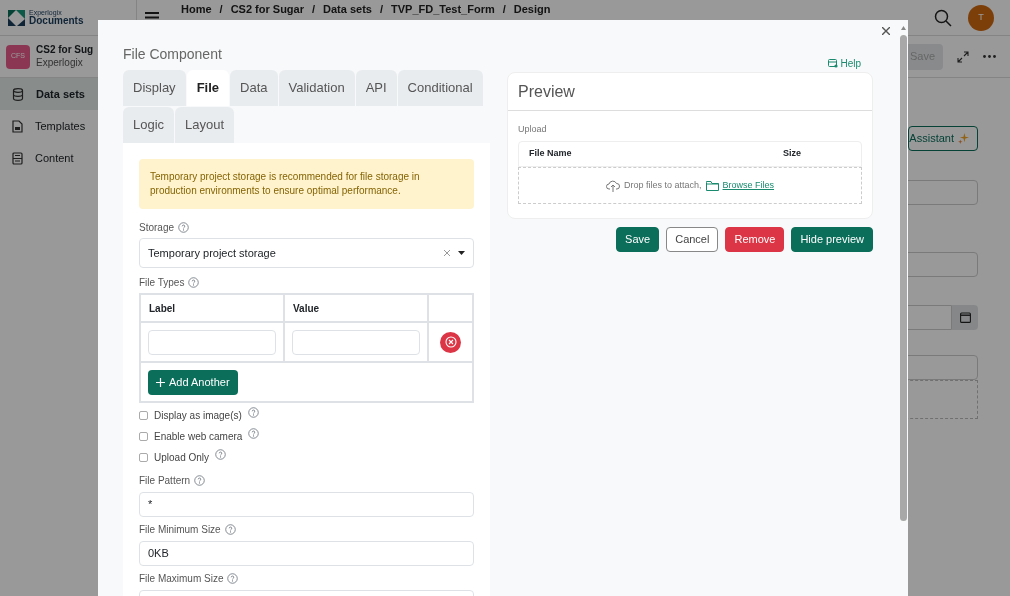 The width and height of the screenshot is (1010, 596). Describe the element at coordinates (447, 253) in the screenshot. I see `clear-icon` at that location.